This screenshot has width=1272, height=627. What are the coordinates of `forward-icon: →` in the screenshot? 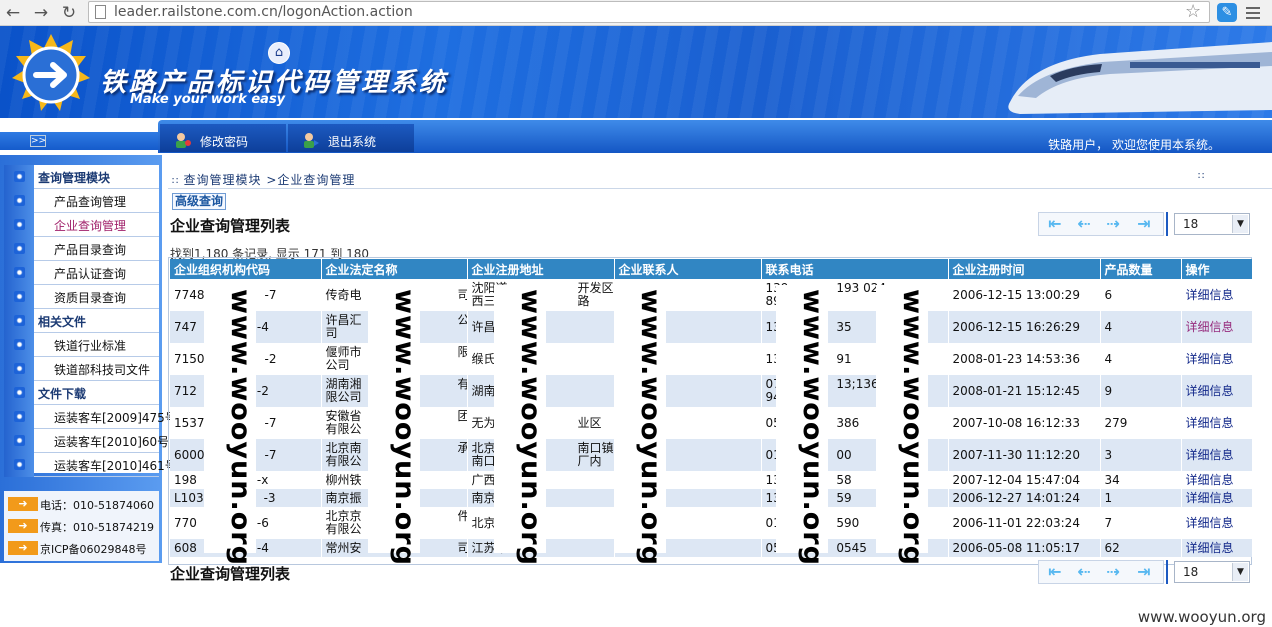 It's located at (41, 13).